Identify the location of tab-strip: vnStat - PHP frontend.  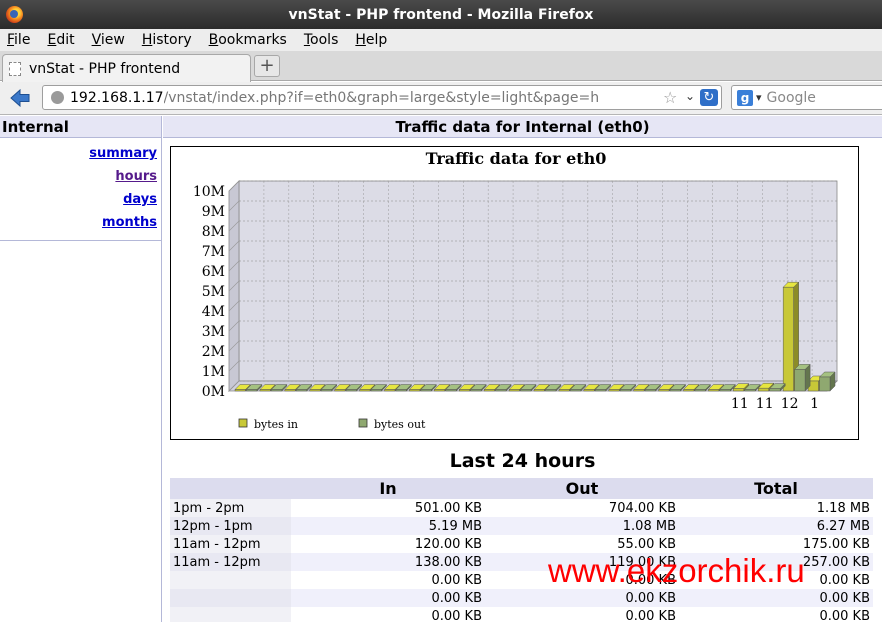
(441, 66).